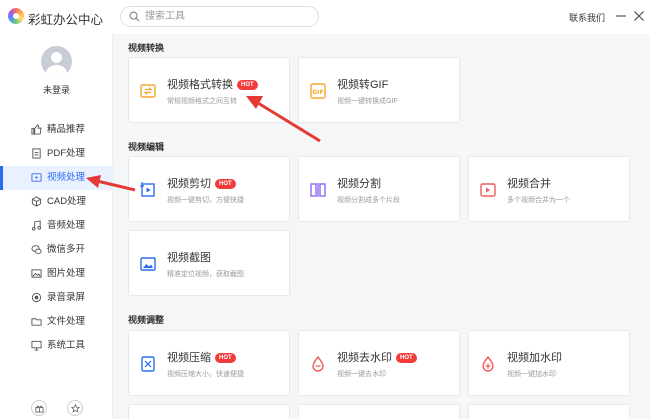  Describe the element at coordinates (212, 84) in the screenshot. I see `card-title: 视频格式转换 HOT` at that location.